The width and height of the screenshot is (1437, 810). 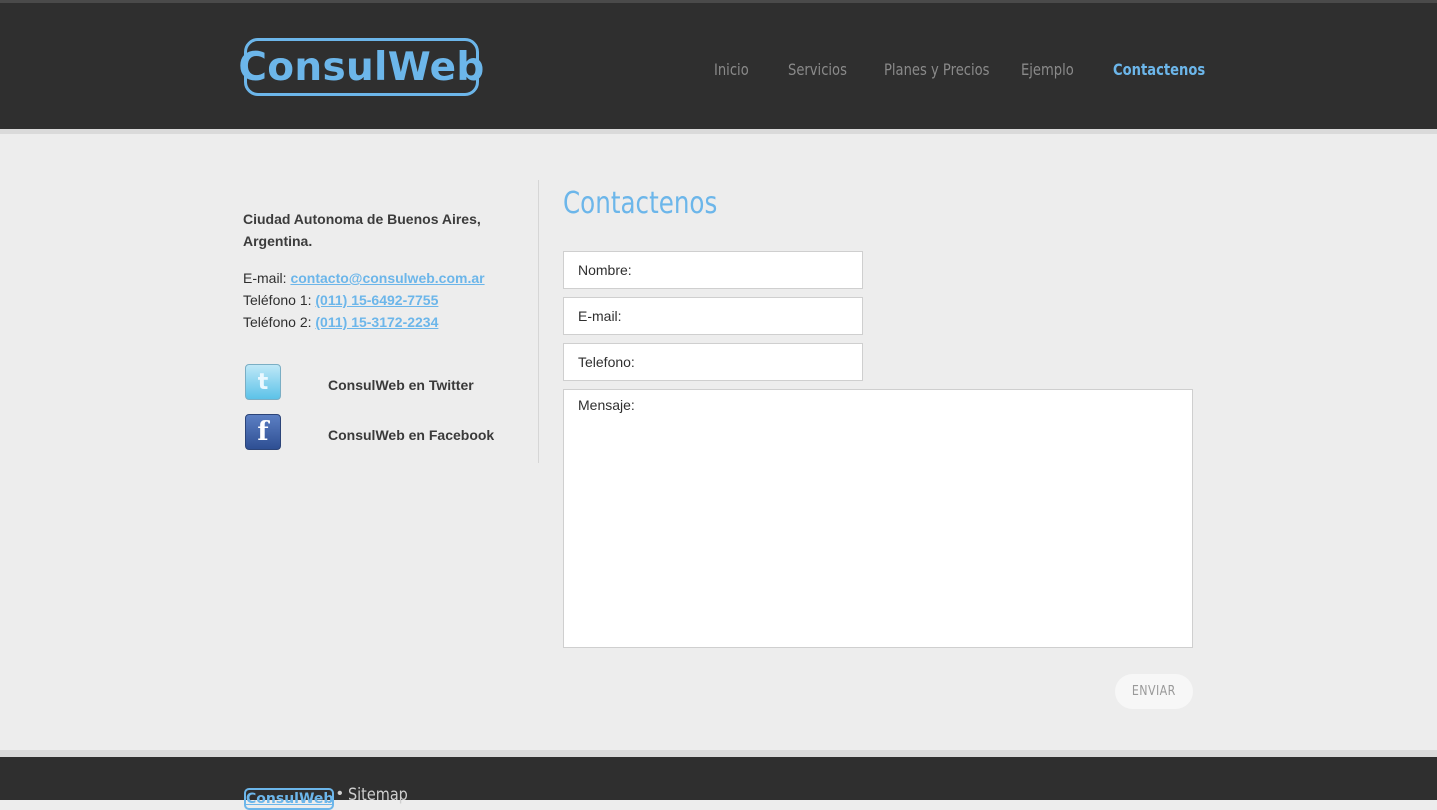 I want to click on nav-servicios: Servicios, so click(x=817, y=69).